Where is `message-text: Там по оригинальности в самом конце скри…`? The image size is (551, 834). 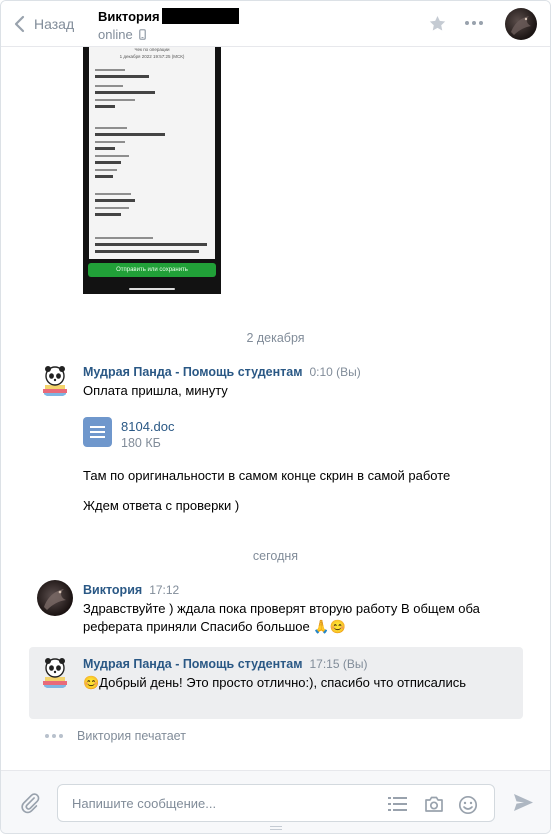 message-text: Там по оригинальности в самом конце скри… is located at coordinates (267, 475).